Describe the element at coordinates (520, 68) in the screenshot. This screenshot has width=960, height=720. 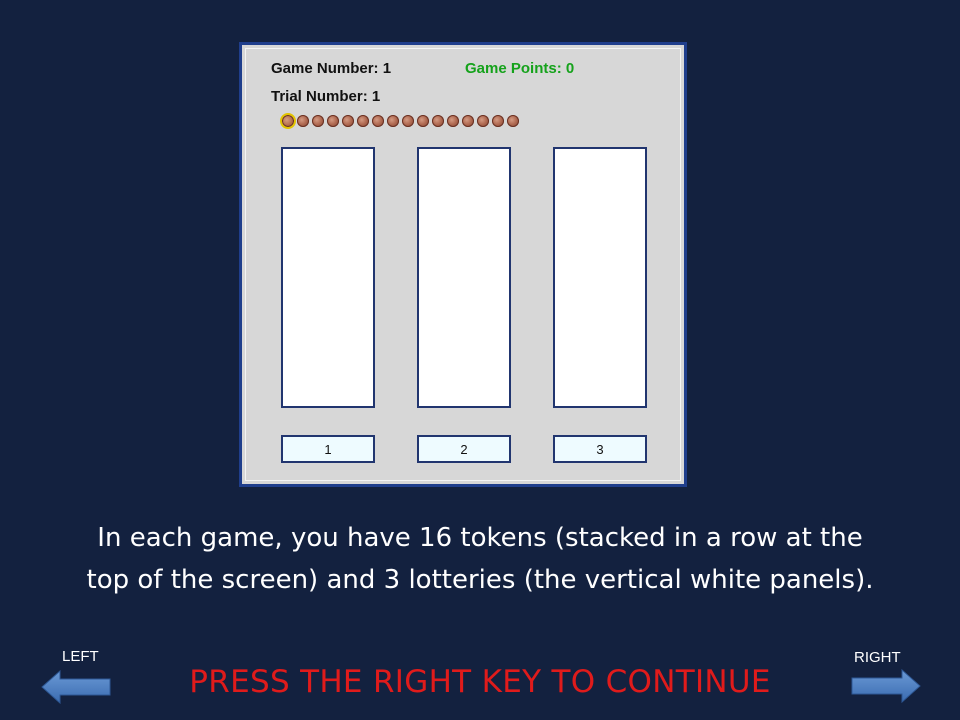
I see `game-points-text: Game Points: 0` at that location.